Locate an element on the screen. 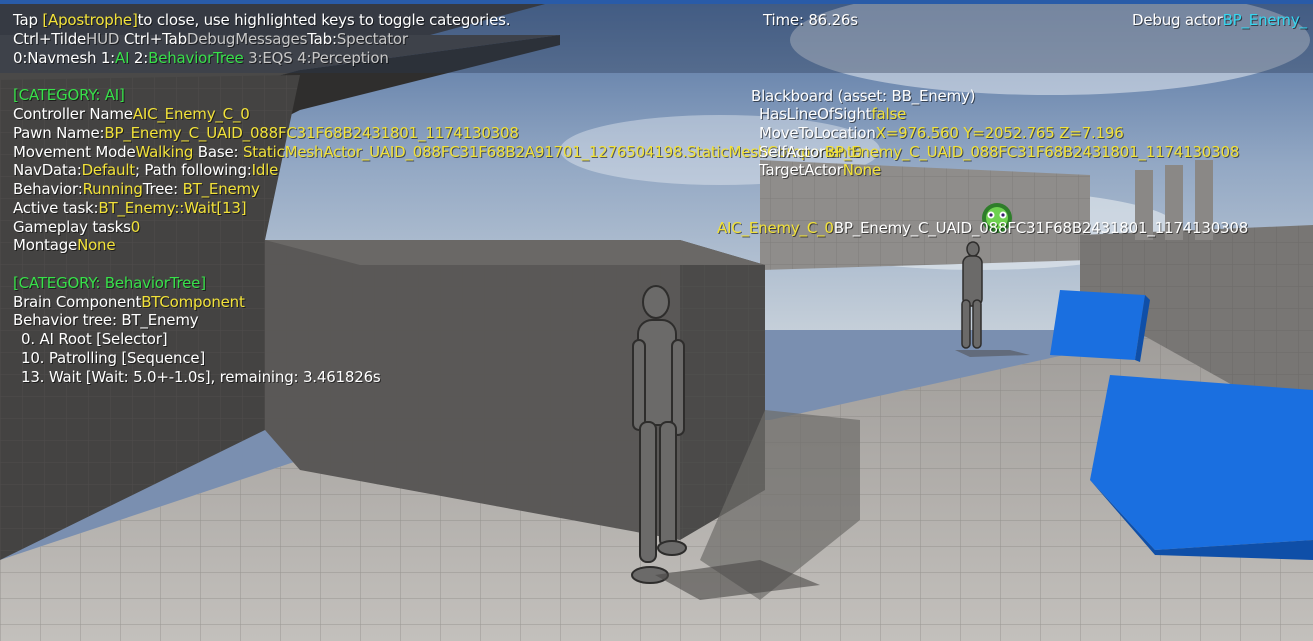  brain-component-line: Brain ComponentBTComponent is located at coordinates (129, 302).